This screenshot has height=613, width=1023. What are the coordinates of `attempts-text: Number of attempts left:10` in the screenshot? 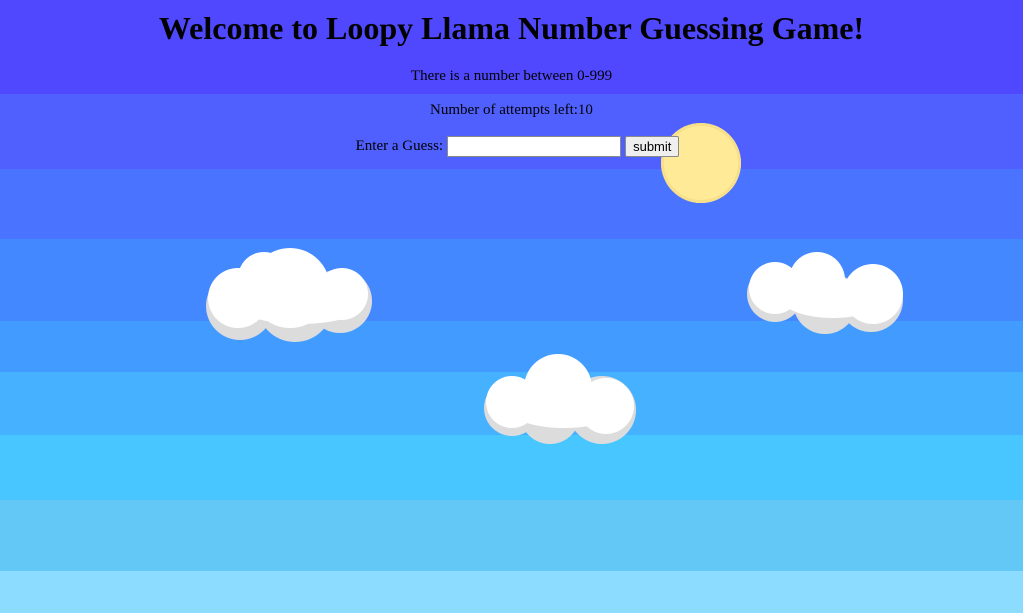 It's located at (511, 110).